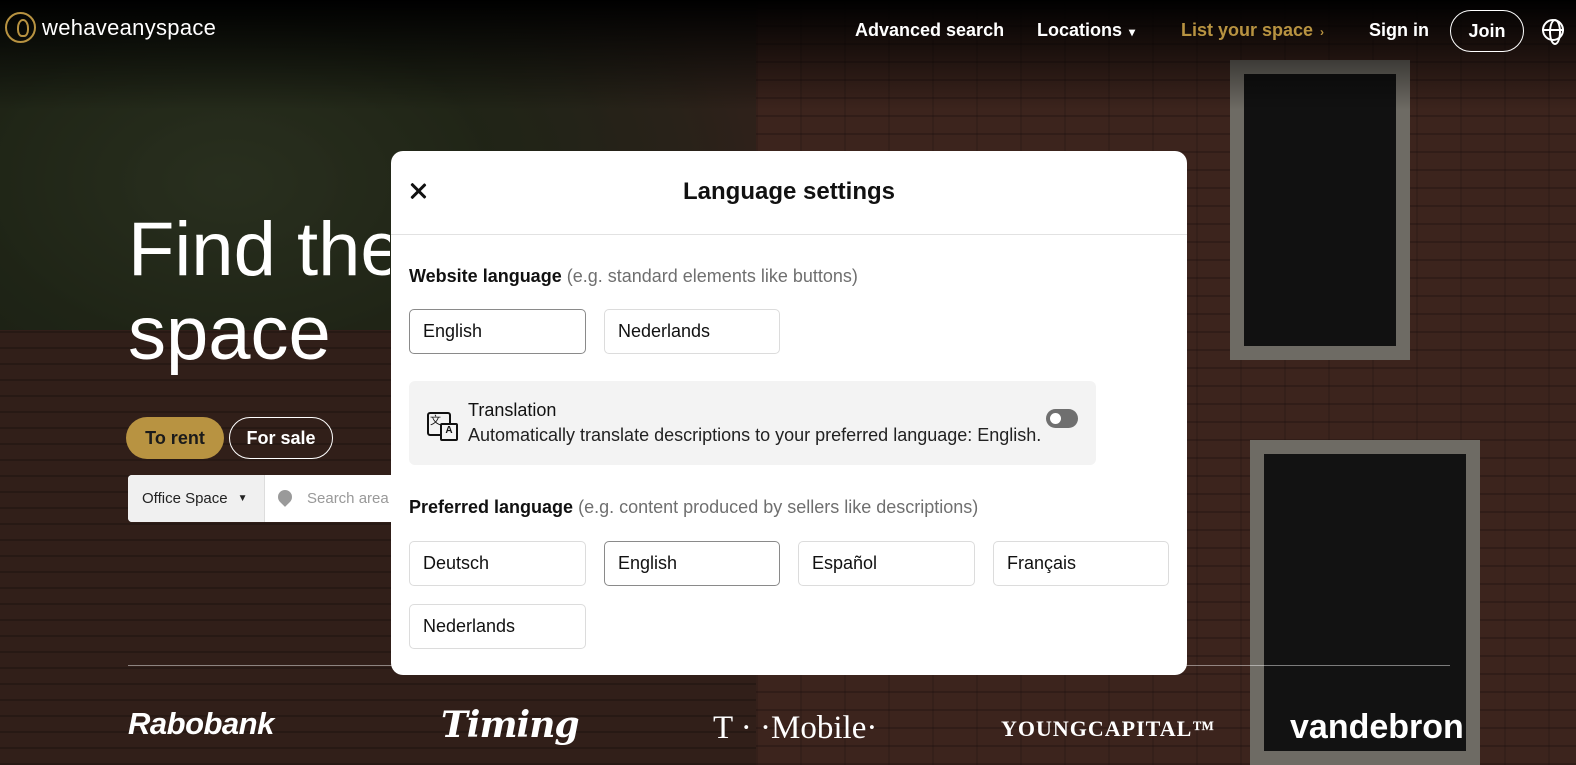 The width and height of the screenshot is (1576, 765). What do you see at coordinates (129, 27) in the screenshot?
I see `logo-text: wehaveanyspace` at bounding box center [129, 27].